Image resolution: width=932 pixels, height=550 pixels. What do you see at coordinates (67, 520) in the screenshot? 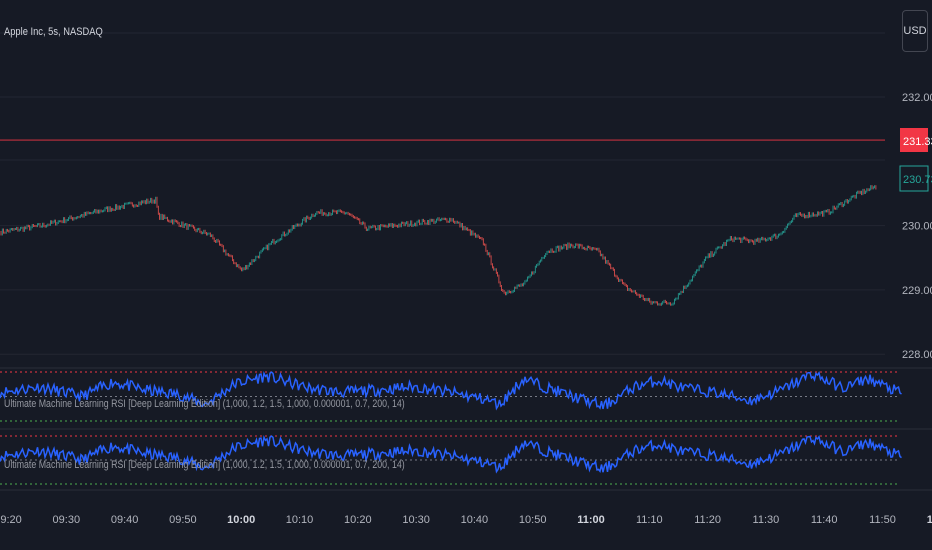
I see `x-tick-label: 09:30` at bounding box center [67, 520].